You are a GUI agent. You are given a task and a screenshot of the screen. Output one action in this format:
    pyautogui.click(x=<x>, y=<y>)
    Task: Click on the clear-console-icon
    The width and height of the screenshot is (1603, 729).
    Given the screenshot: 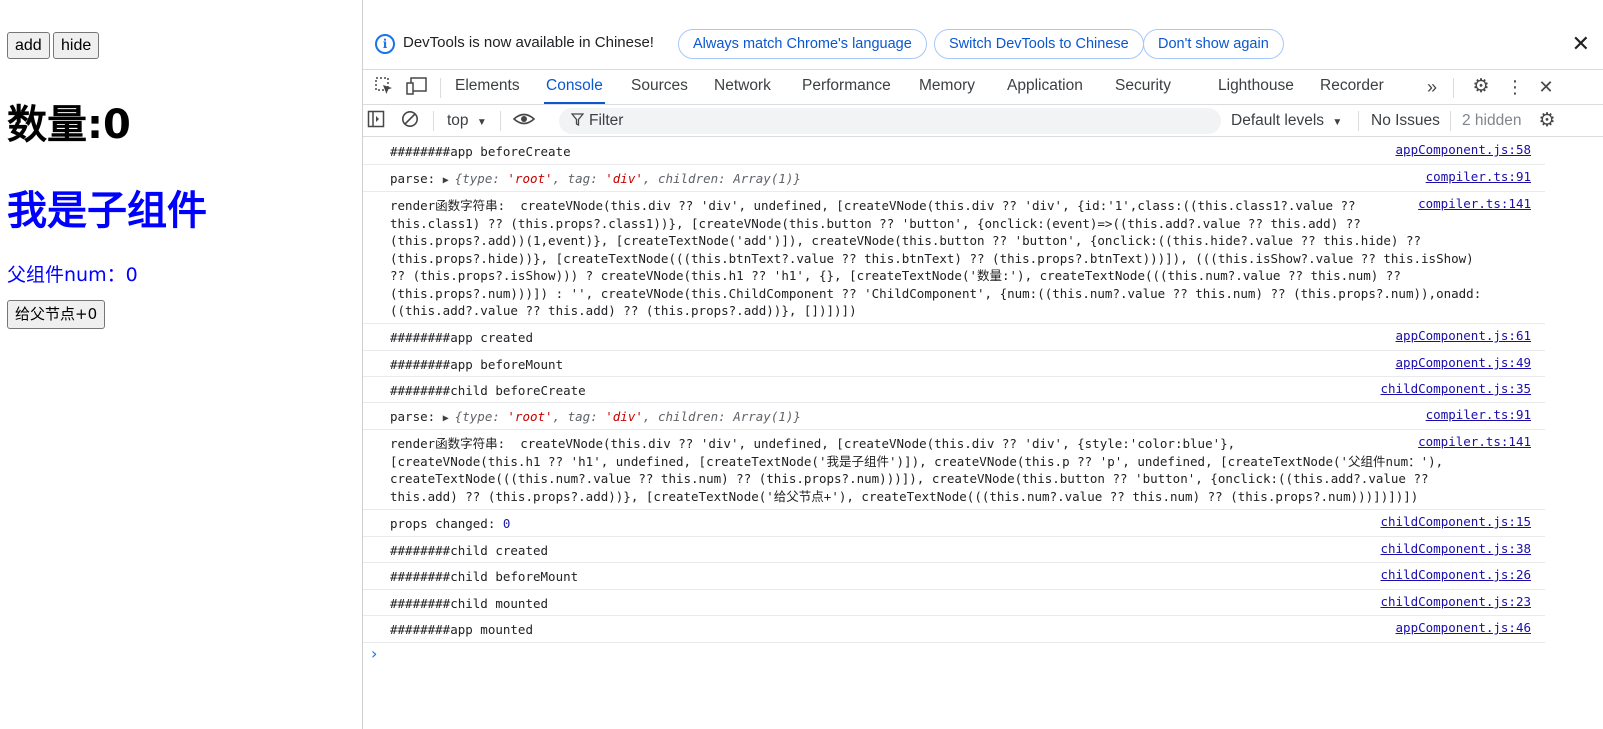 What is the action you would take?
    pyautogui.click(x=410, y=121)
    